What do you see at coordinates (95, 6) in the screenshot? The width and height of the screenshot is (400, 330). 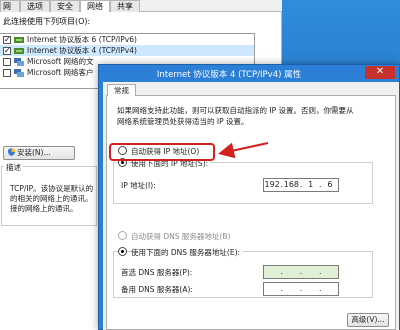 I see `tab-networking: 网络` at bounding box center [95, 6].